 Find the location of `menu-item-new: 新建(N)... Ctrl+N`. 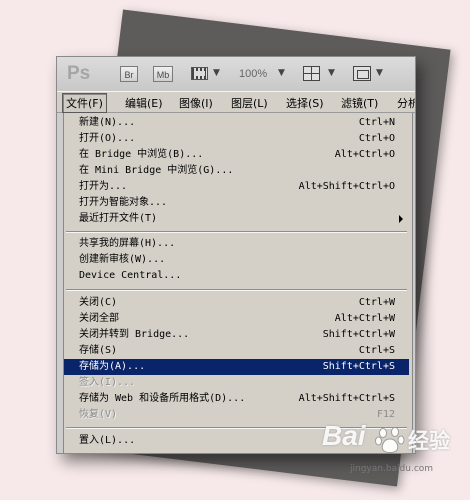

menu-item-new: 新建(N)... Ctrl+N is located at coordinates (236, 123).